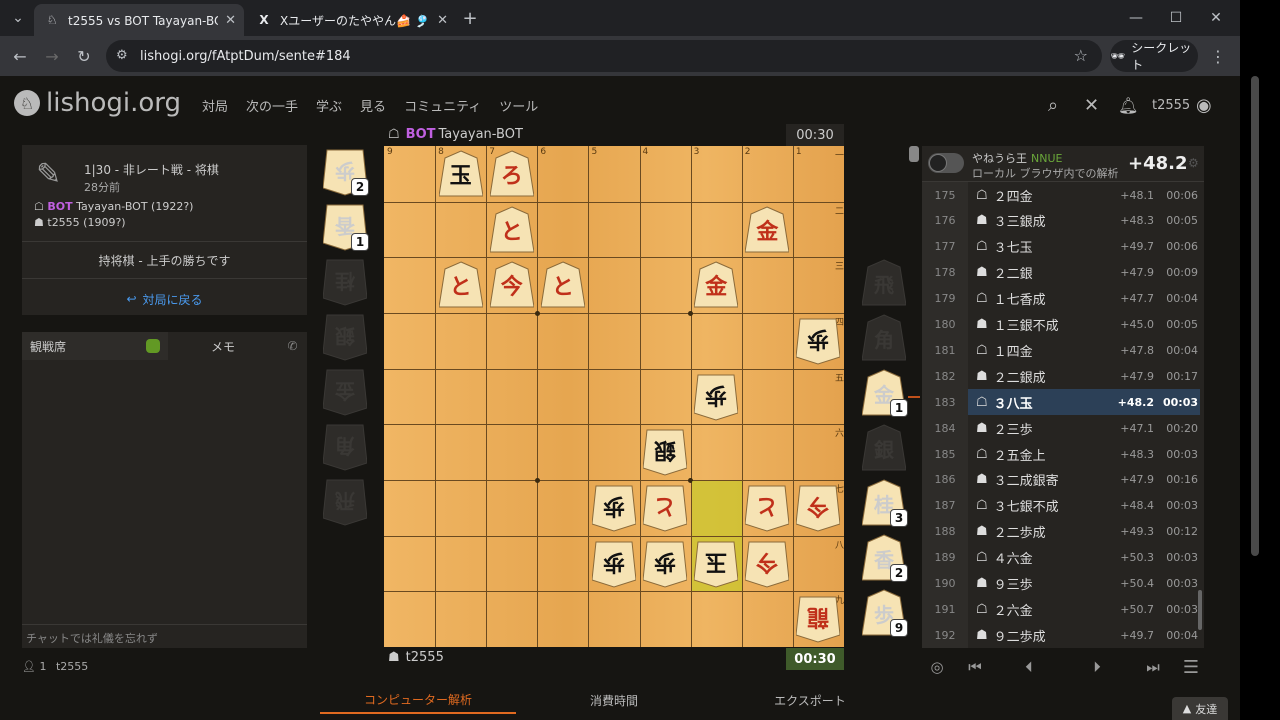 This screenshot has width=1280, height=720. I want to click on phone-icon: ✆, so click(292, 346).